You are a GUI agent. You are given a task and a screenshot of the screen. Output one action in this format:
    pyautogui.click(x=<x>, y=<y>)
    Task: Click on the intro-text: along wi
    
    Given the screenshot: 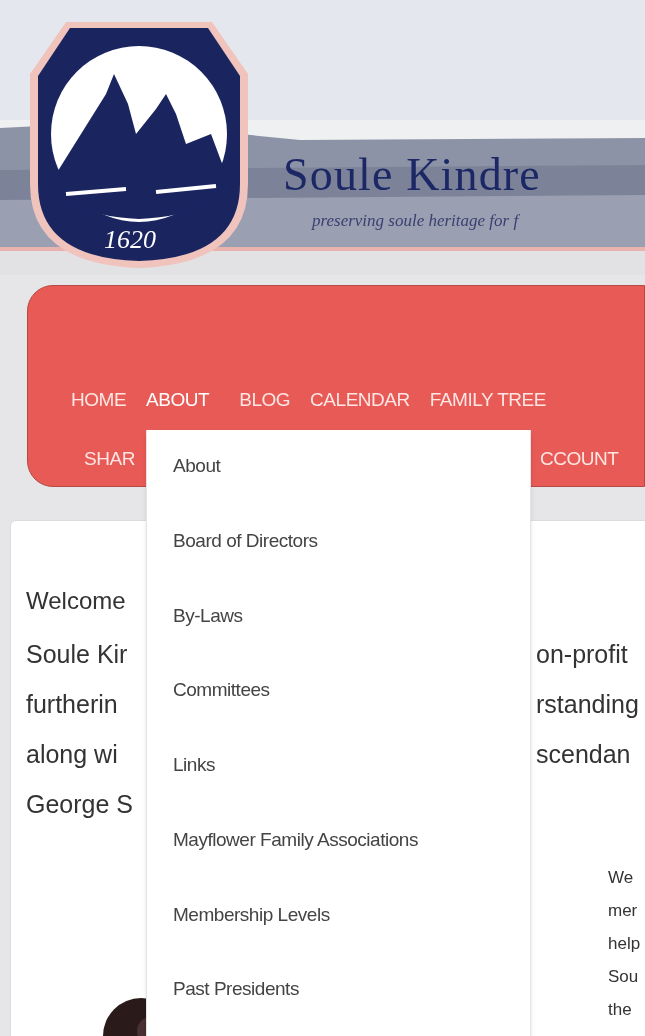 What is the action you would take?
    pyautogui.click(x=72, y=754)
    